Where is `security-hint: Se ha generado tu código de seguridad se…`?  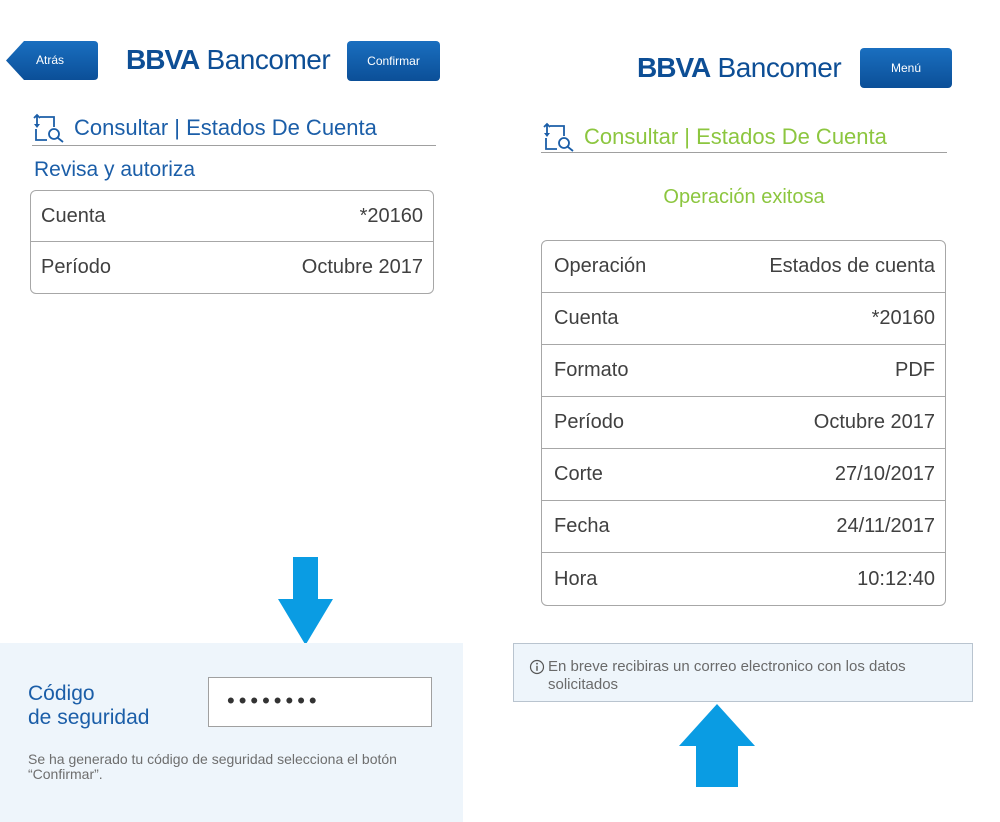
security-hint: Se ha generado tu código de seguridad se… is located at coordinates (212, 766).